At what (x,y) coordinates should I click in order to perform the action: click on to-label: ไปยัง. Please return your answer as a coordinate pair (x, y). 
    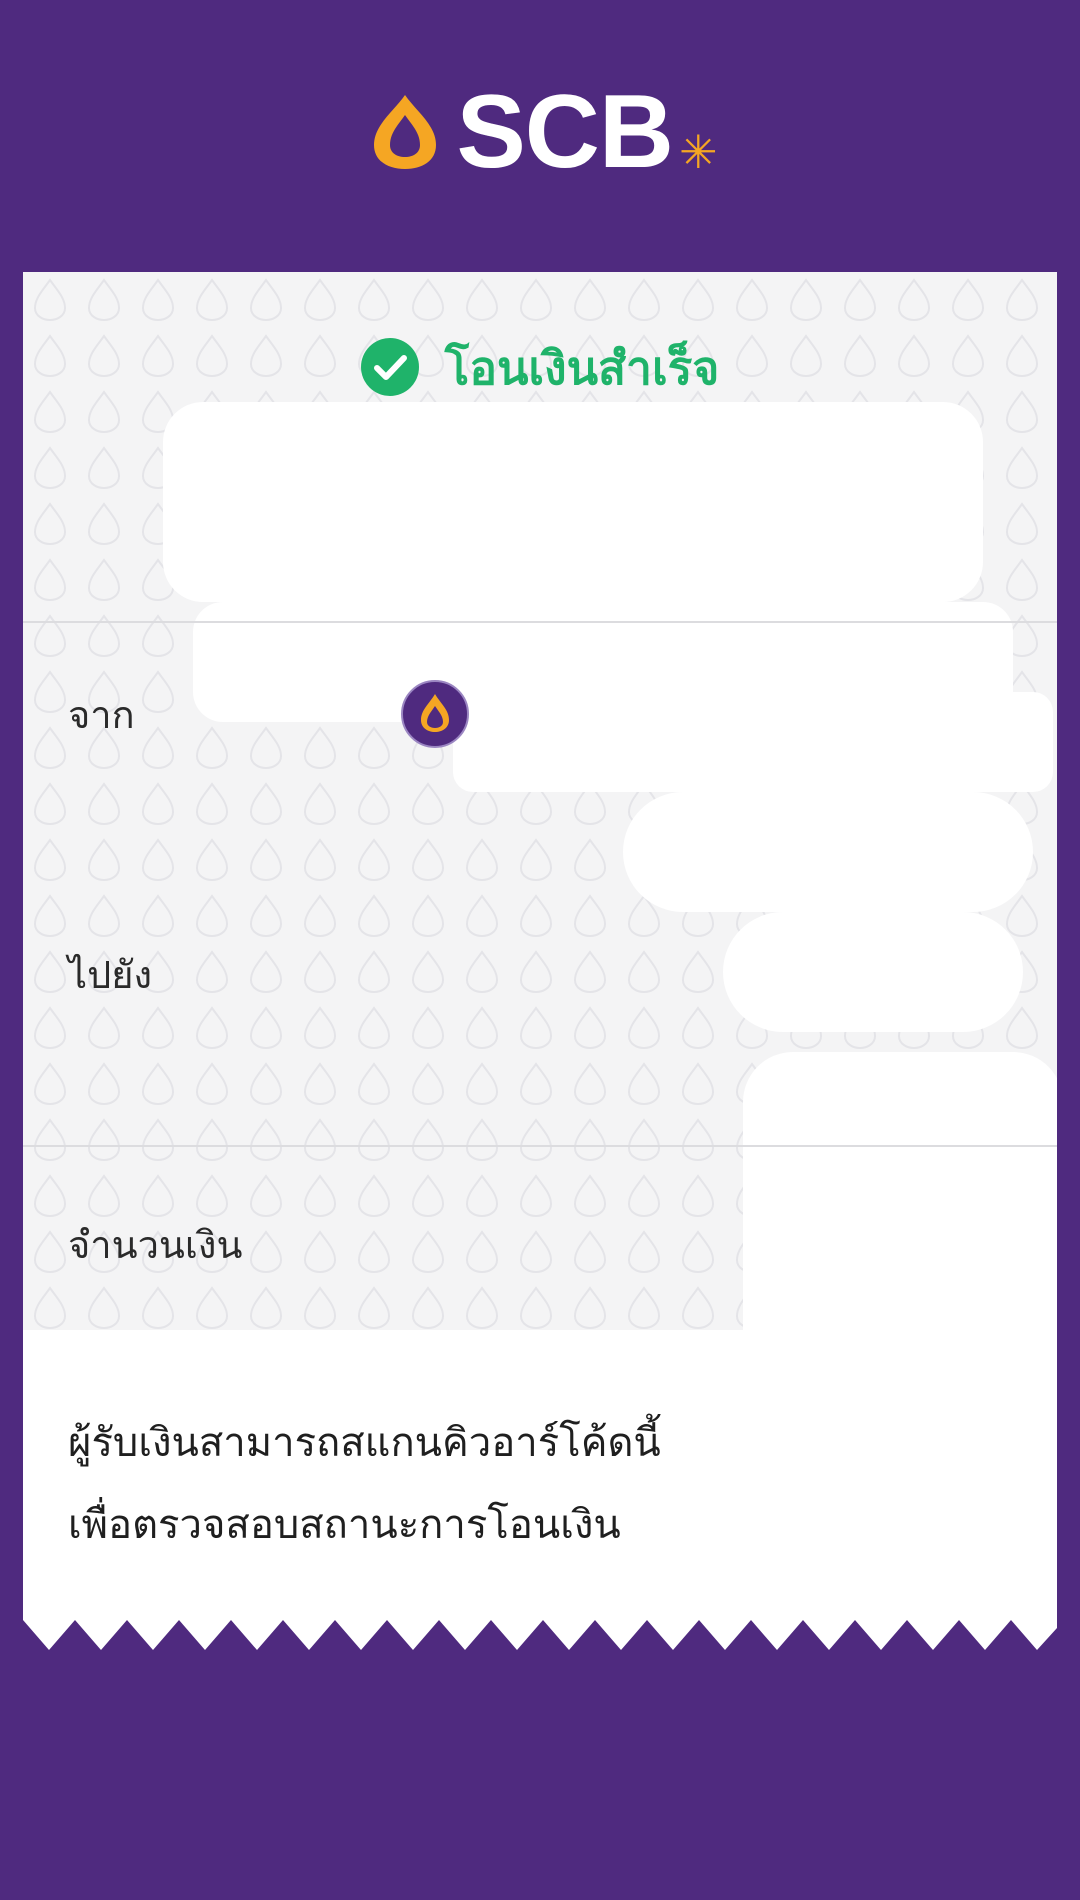
    Looking at the image, I should click on (110, 975).